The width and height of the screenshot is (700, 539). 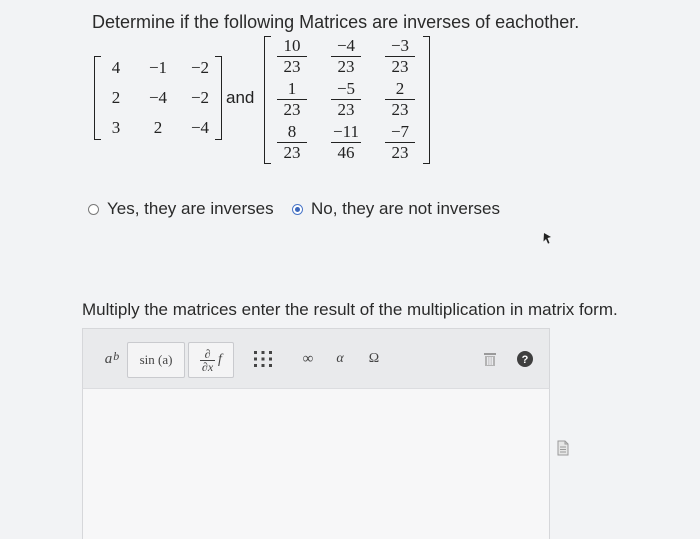 I want to click on radio-yes, so click(x=93, y=209).